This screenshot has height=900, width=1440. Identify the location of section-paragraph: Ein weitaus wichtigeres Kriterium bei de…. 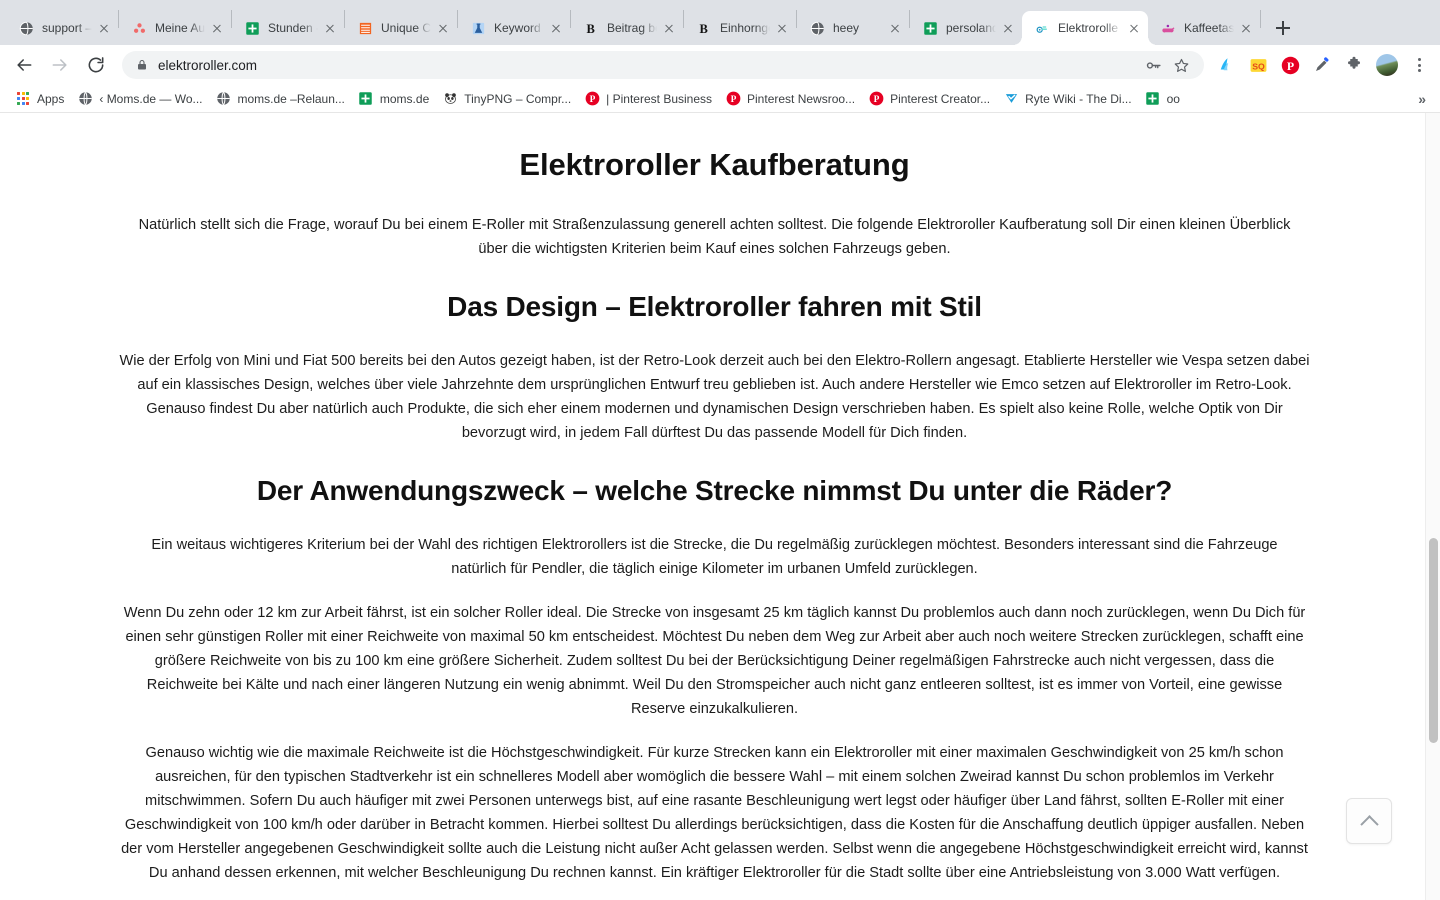
(714, 557).